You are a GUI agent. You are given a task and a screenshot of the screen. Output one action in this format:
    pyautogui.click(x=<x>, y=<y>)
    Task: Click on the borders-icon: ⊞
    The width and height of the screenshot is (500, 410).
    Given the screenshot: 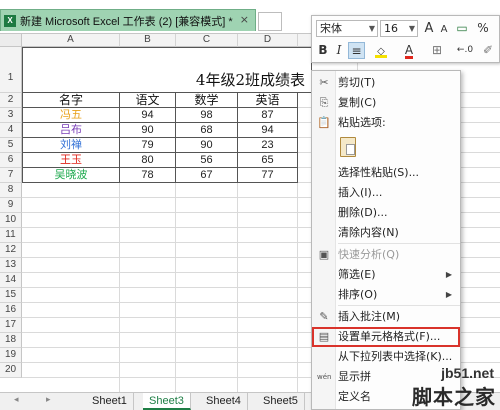 What is the action you would take?
    pyautogui.click(x=437, y=50)
    